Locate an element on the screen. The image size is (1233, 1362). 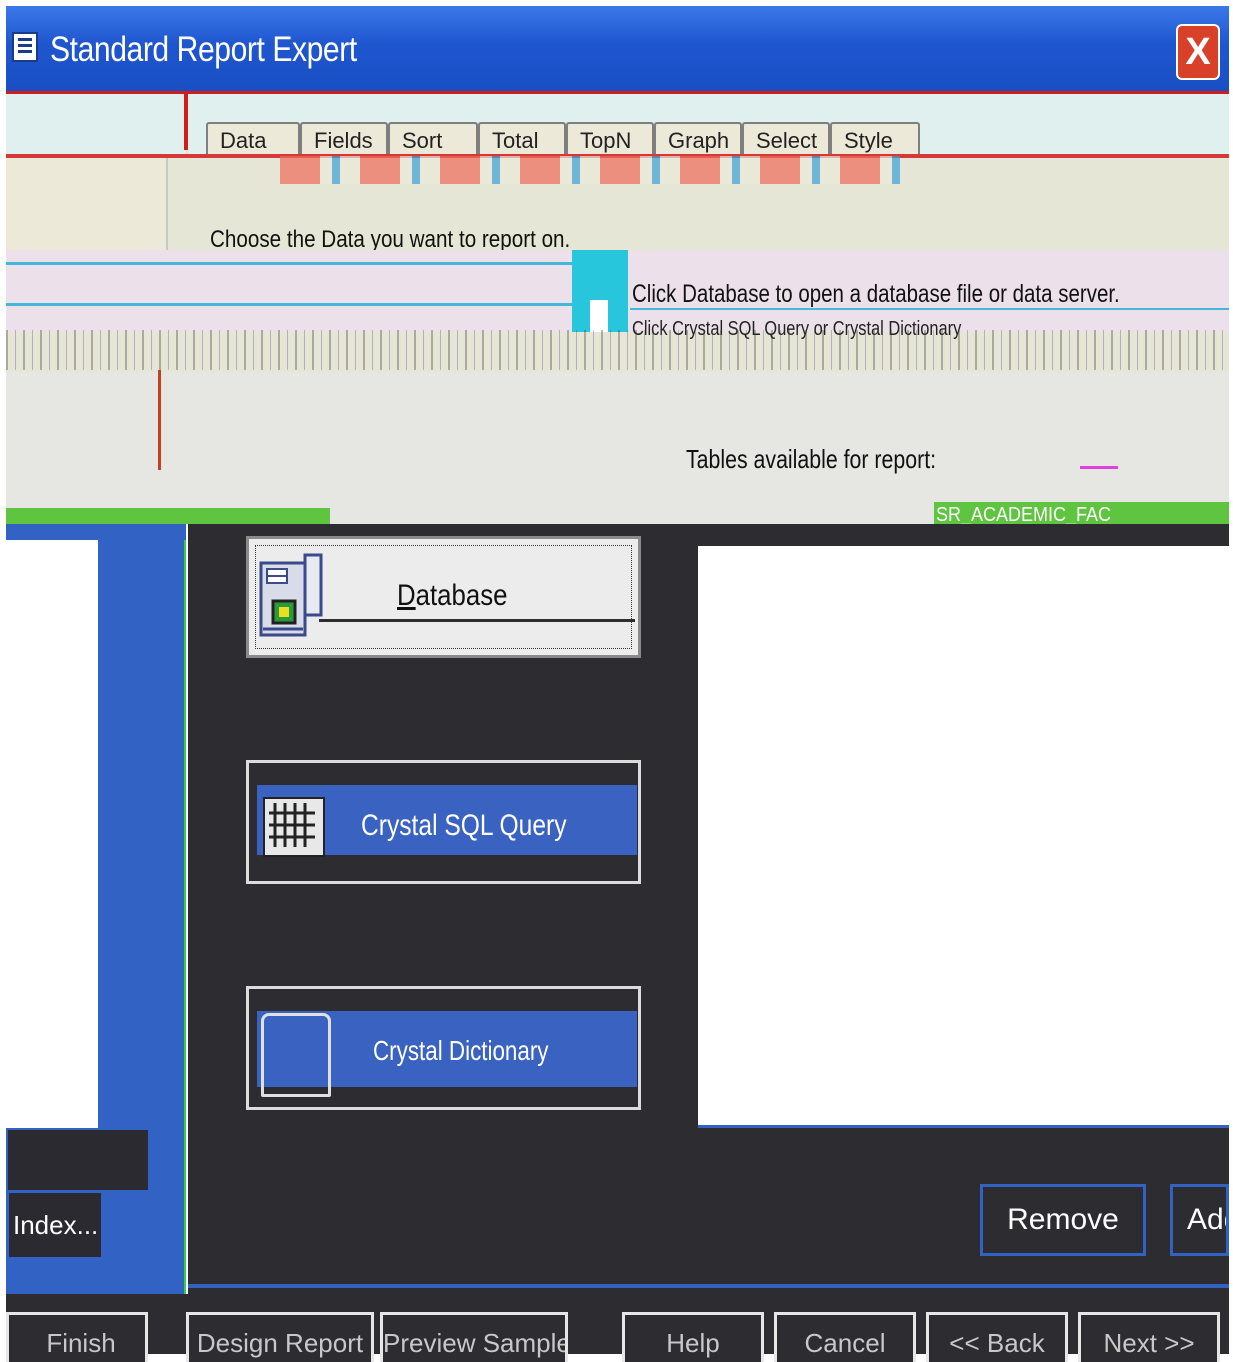
add-button: Add is located at coordinates (1199, 1220).